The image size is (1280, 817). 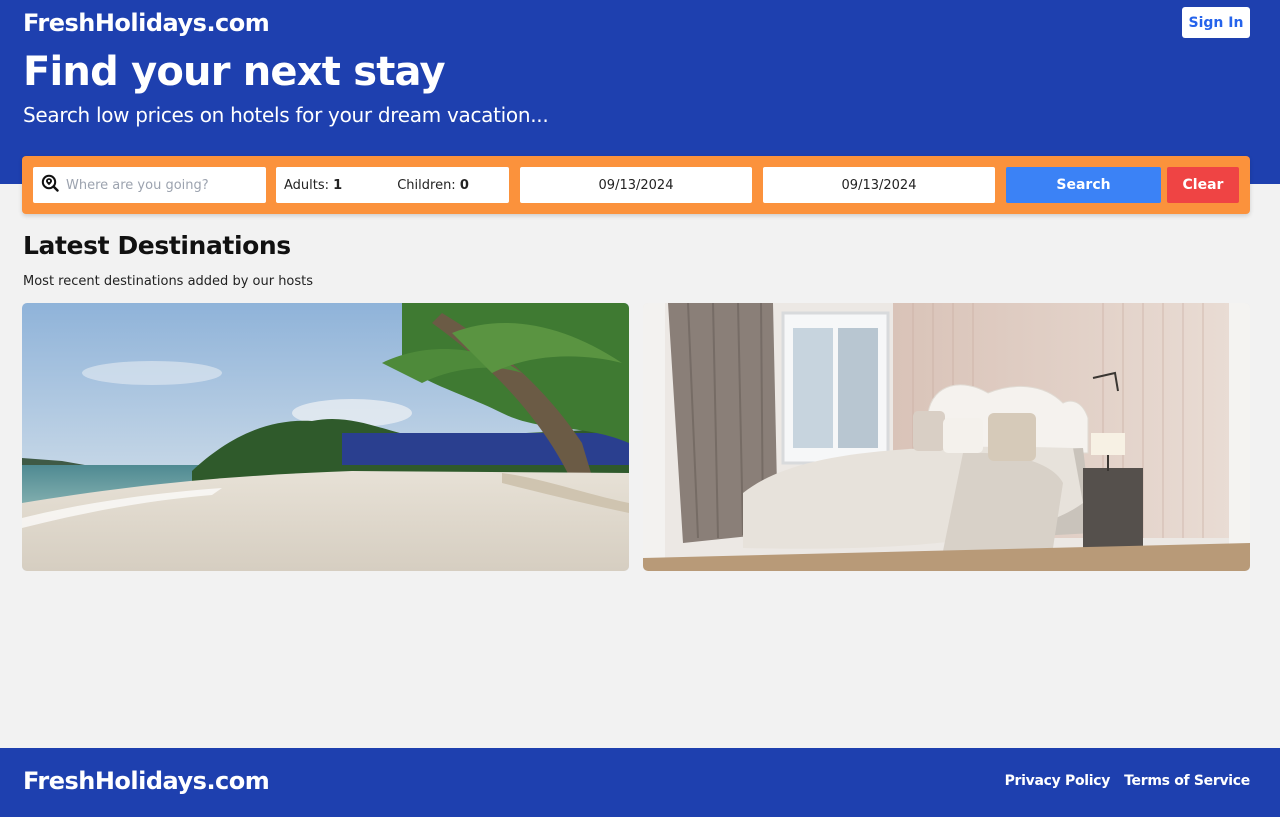 I want to click on check-in-date-input: 09/13/2024, so click(x=636, y=185).